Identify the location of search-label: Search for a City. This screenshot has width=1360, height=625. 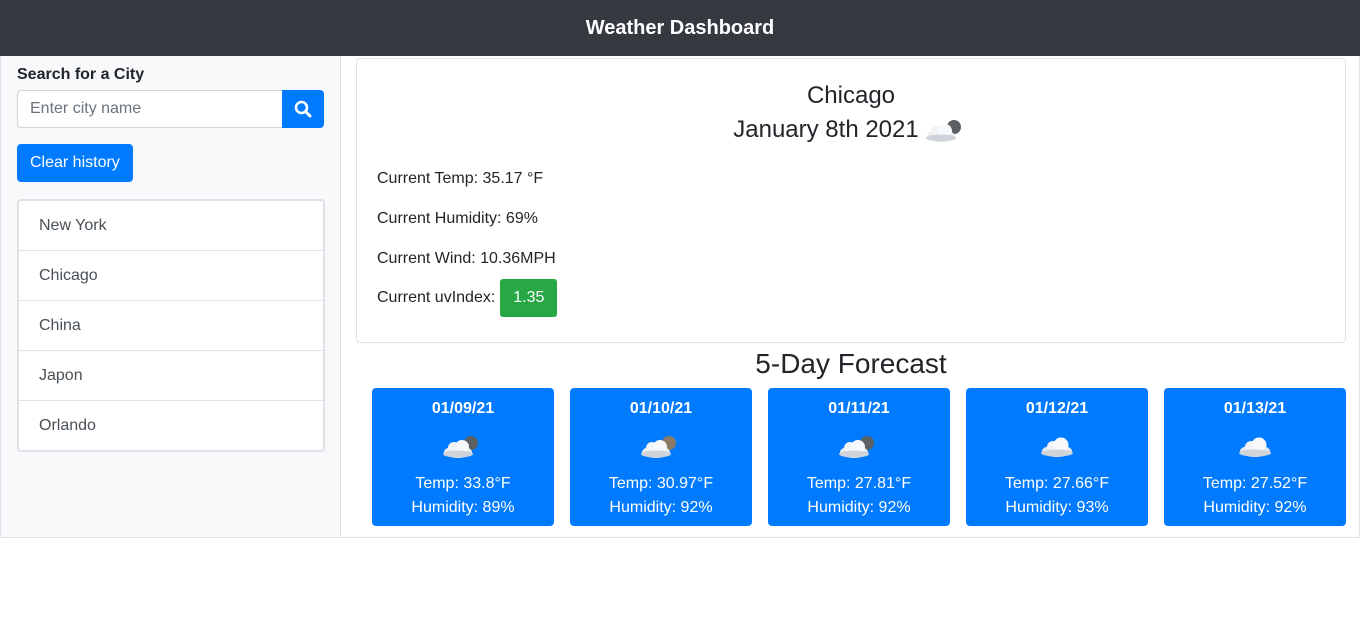
(81, 74).